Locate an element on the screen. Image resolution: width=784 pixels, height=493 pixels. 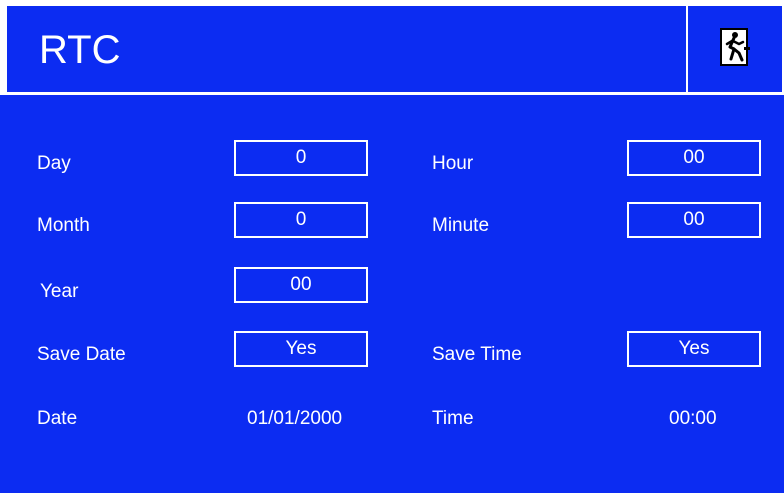
year-label: Year is located at coordinates (59, 291).